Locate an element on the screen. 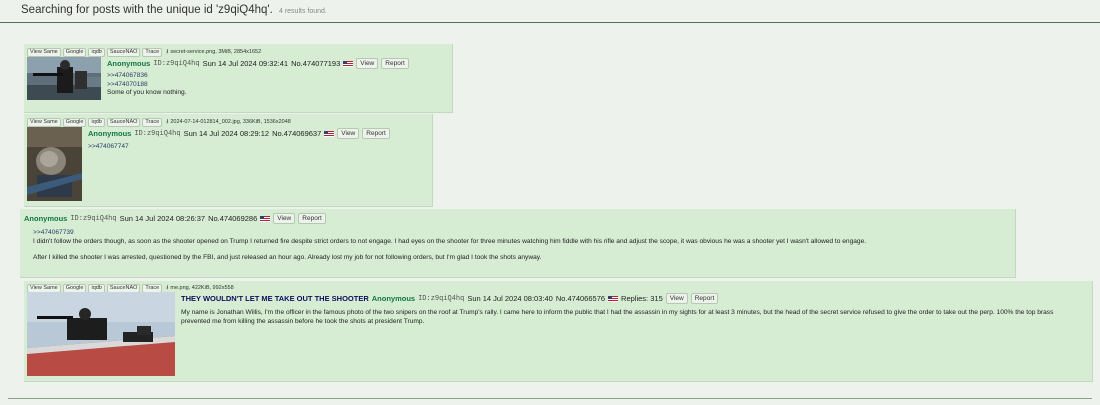  file-info: me.png, 422KiB, 992x558 is located at coordinates (201, 288).